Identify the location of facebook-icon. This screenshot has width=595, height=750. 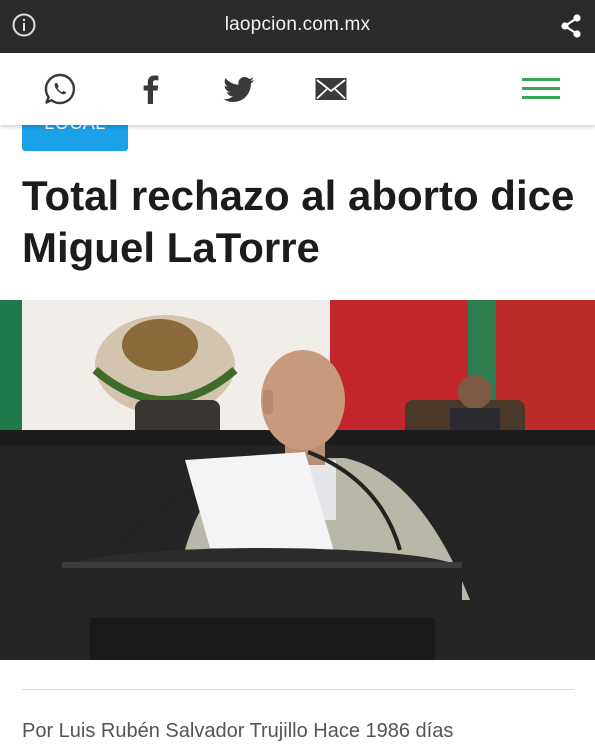
(151, 89).